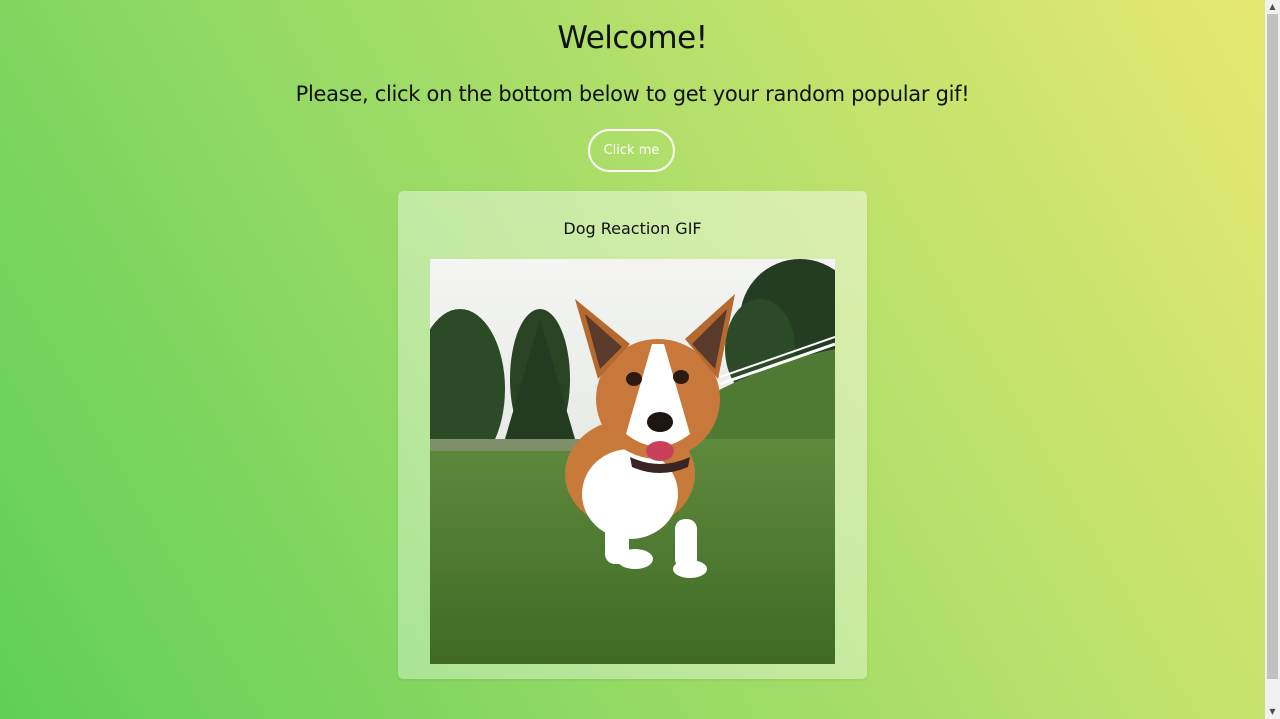  I want to click on vertical-scrollbar: ▲ ▼, so click(1272, 359).